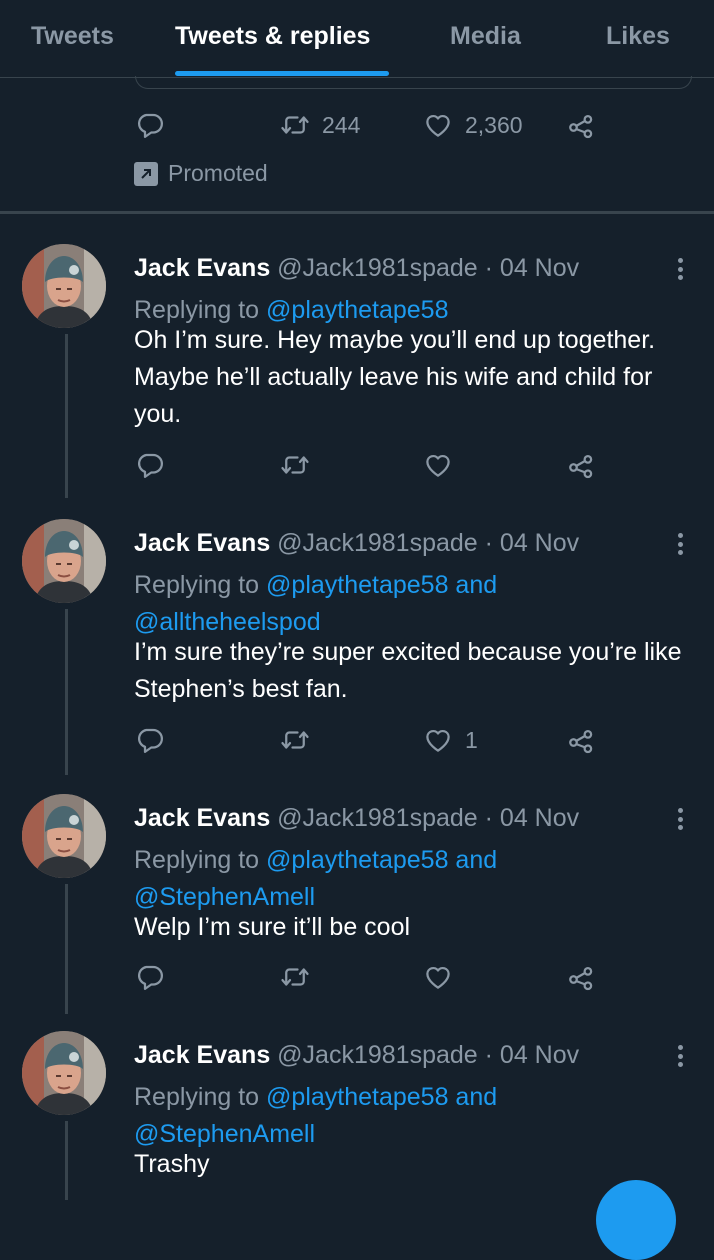 The height and width of the screenshot is (1260, 714). What do you see at coordinates (471, 739) in the screenshot?
I see `like-count: 1` at bounding box center [471, 739].